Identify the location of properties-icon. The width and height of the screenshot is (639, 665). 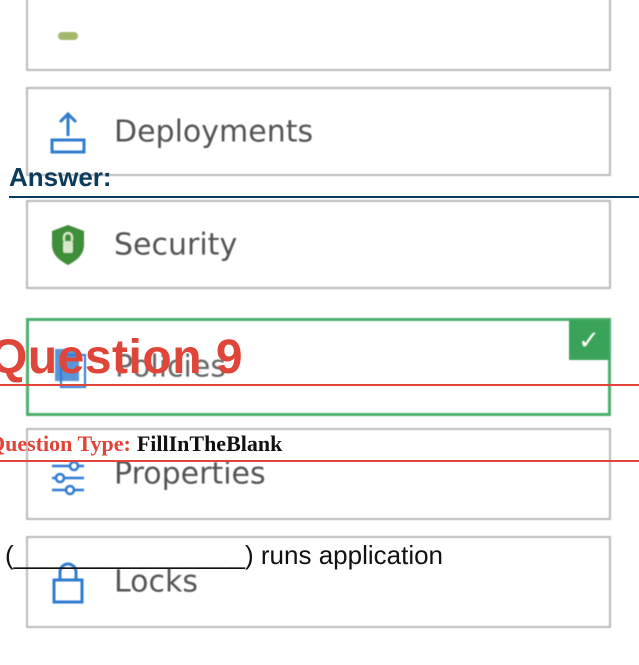
(68, 474).